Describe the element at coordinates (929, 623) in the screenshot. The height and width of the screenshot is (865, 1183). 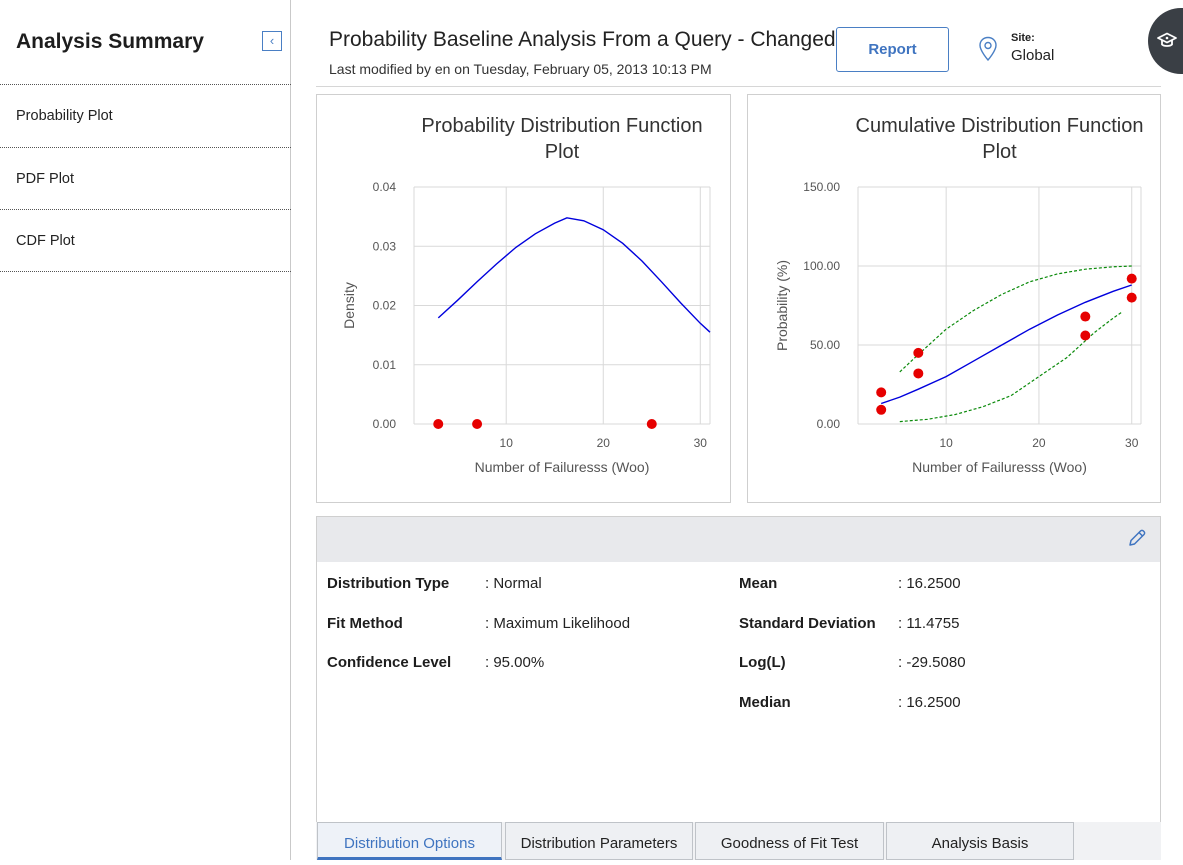
I see `standard-deviation-value: : 11.4755` at that location.